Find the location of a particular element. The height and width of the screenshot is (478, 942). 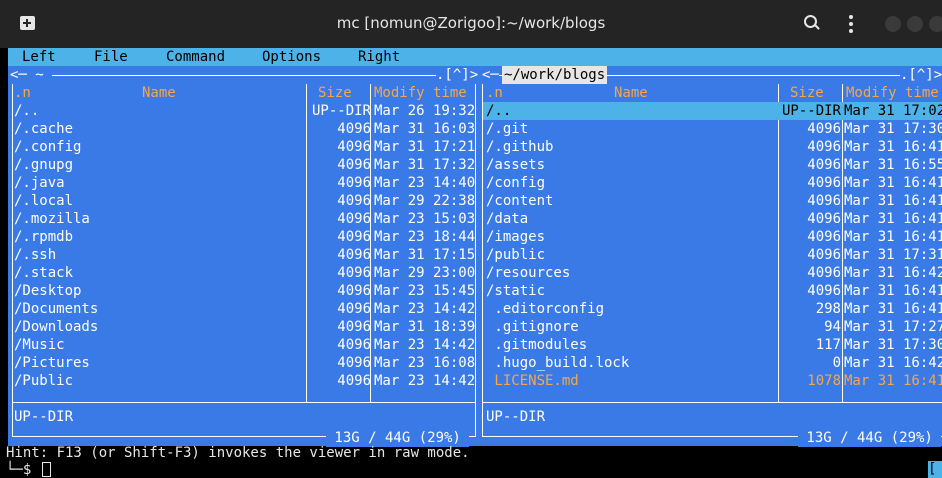

left-col-size: Size is located at coordinates (335, 93).